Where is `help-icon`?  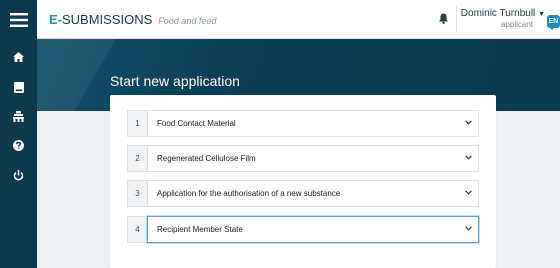 help-icon is located at coordinates (18, 145).